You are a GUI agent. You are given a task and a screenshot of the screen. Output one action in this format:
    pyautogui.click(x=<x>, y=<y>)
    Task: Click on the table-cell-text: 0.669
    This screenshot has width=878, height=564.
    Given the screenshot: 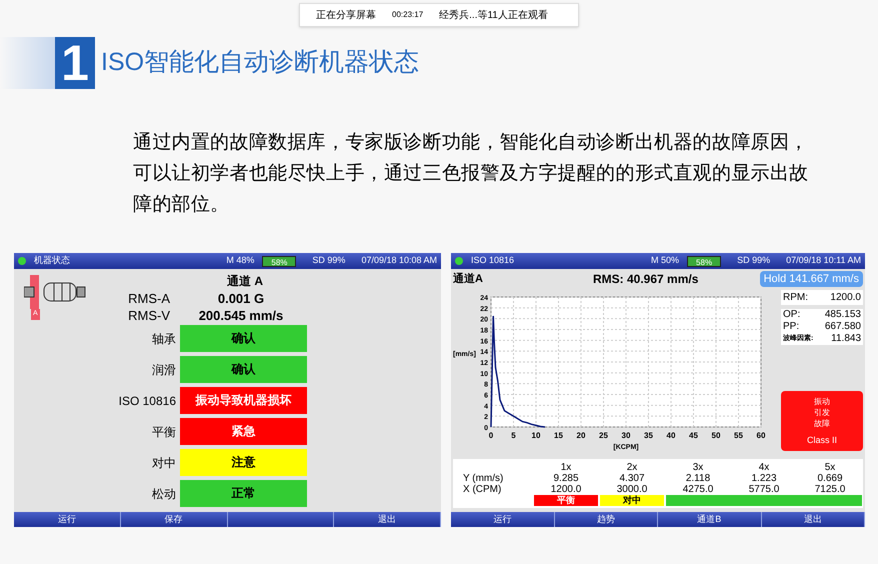 What is the action you would take?
    pyautogui.click(x=830, y=478)
    